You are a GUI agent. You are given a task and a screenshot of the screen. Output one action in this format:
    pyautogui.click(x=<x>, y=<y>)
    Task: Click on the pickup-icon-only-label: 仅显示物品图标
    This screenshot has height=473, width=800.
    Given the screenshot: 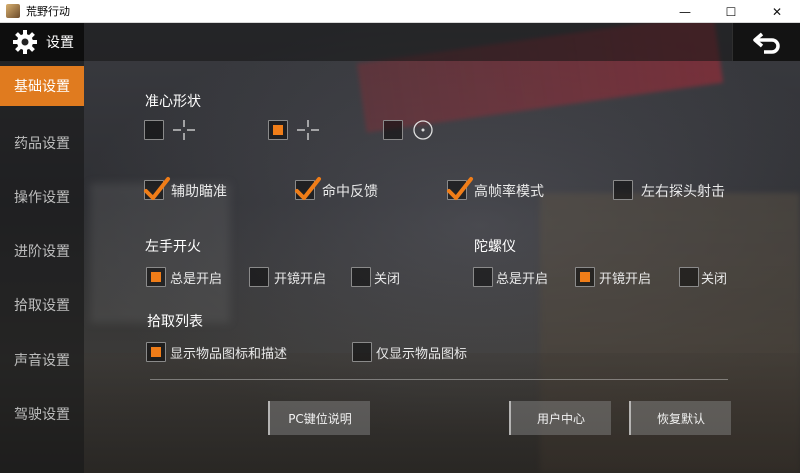 What is the action you would take?
    pyautogui.click(x=422, y=354)
    